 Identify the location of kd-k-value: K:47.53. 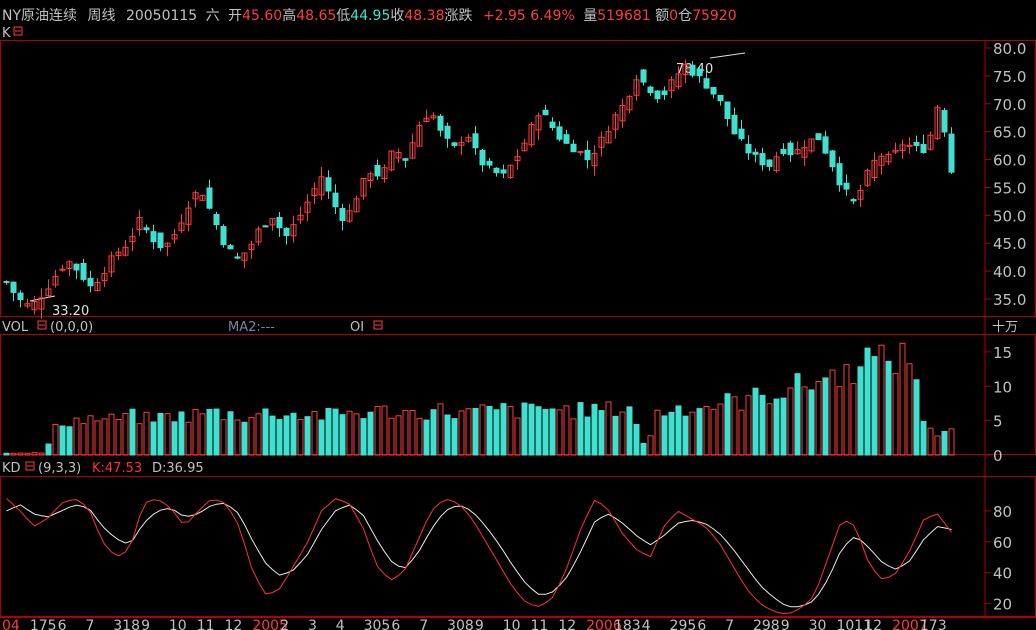
(117, 468).